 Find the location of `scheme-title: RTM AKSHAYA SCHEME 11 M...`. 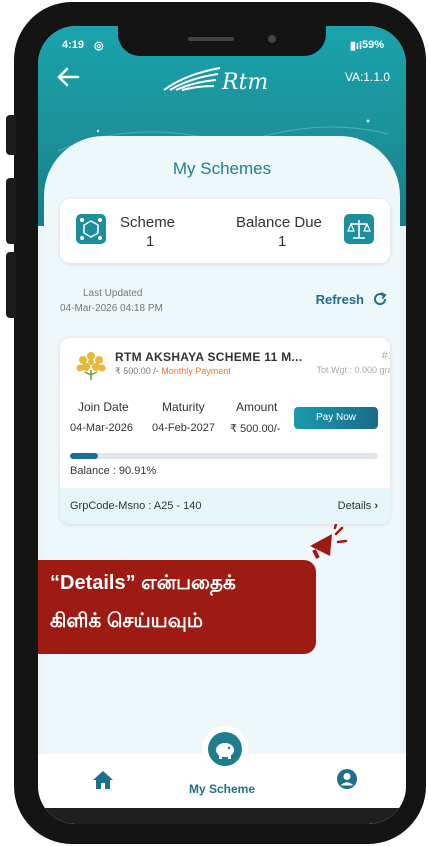

scheme-title: RTM AKSHAYA SCHEME 11 M... is located at coordinates (209, 357).